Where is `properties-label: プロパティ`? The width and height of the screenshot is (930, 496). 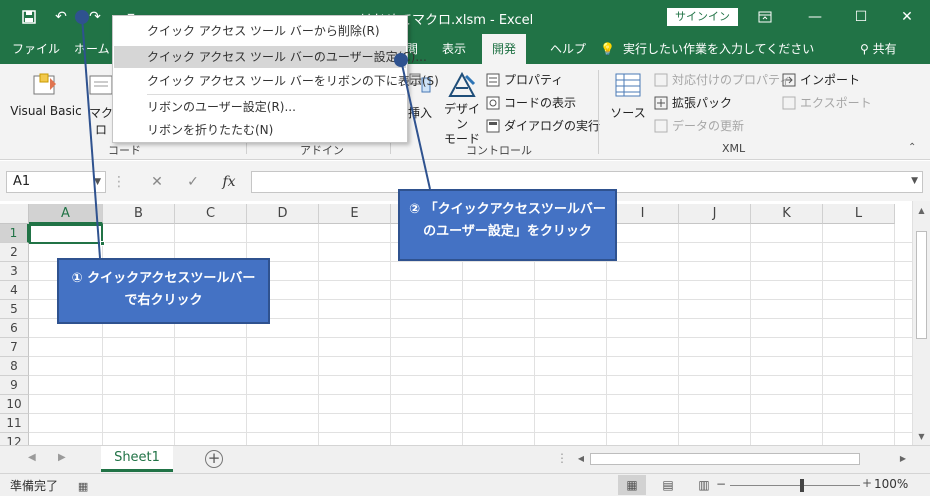 properties-label: プロパティ is located at coordinates (534, 80).